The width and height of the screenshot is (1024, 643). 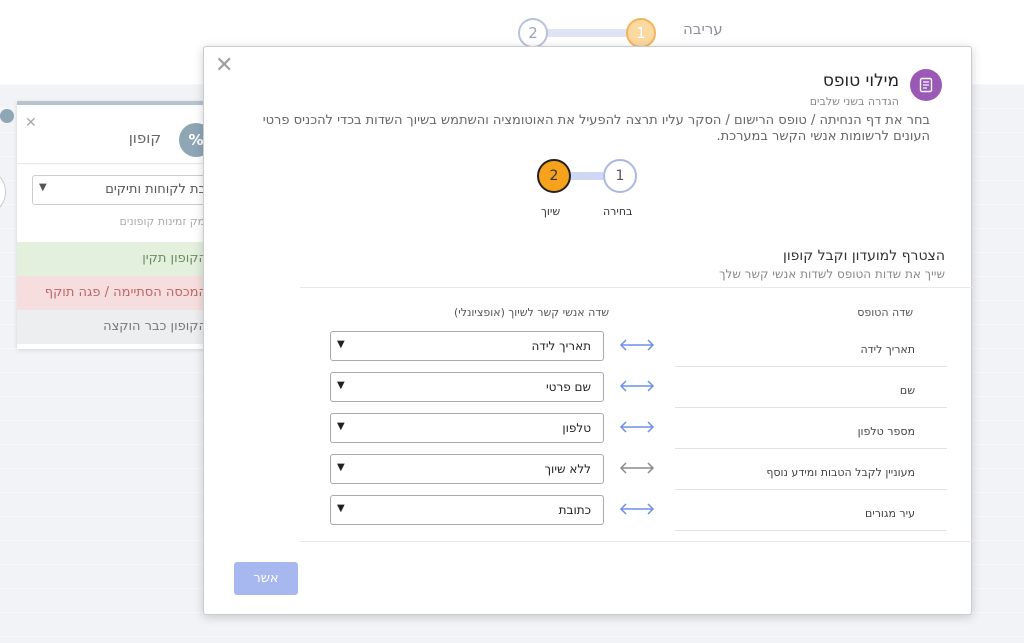 What do you see at coordinates (567, 469) in the screenshot?
I see `contact-field-value: ללא שיוך` at bounding box center [567, 469].